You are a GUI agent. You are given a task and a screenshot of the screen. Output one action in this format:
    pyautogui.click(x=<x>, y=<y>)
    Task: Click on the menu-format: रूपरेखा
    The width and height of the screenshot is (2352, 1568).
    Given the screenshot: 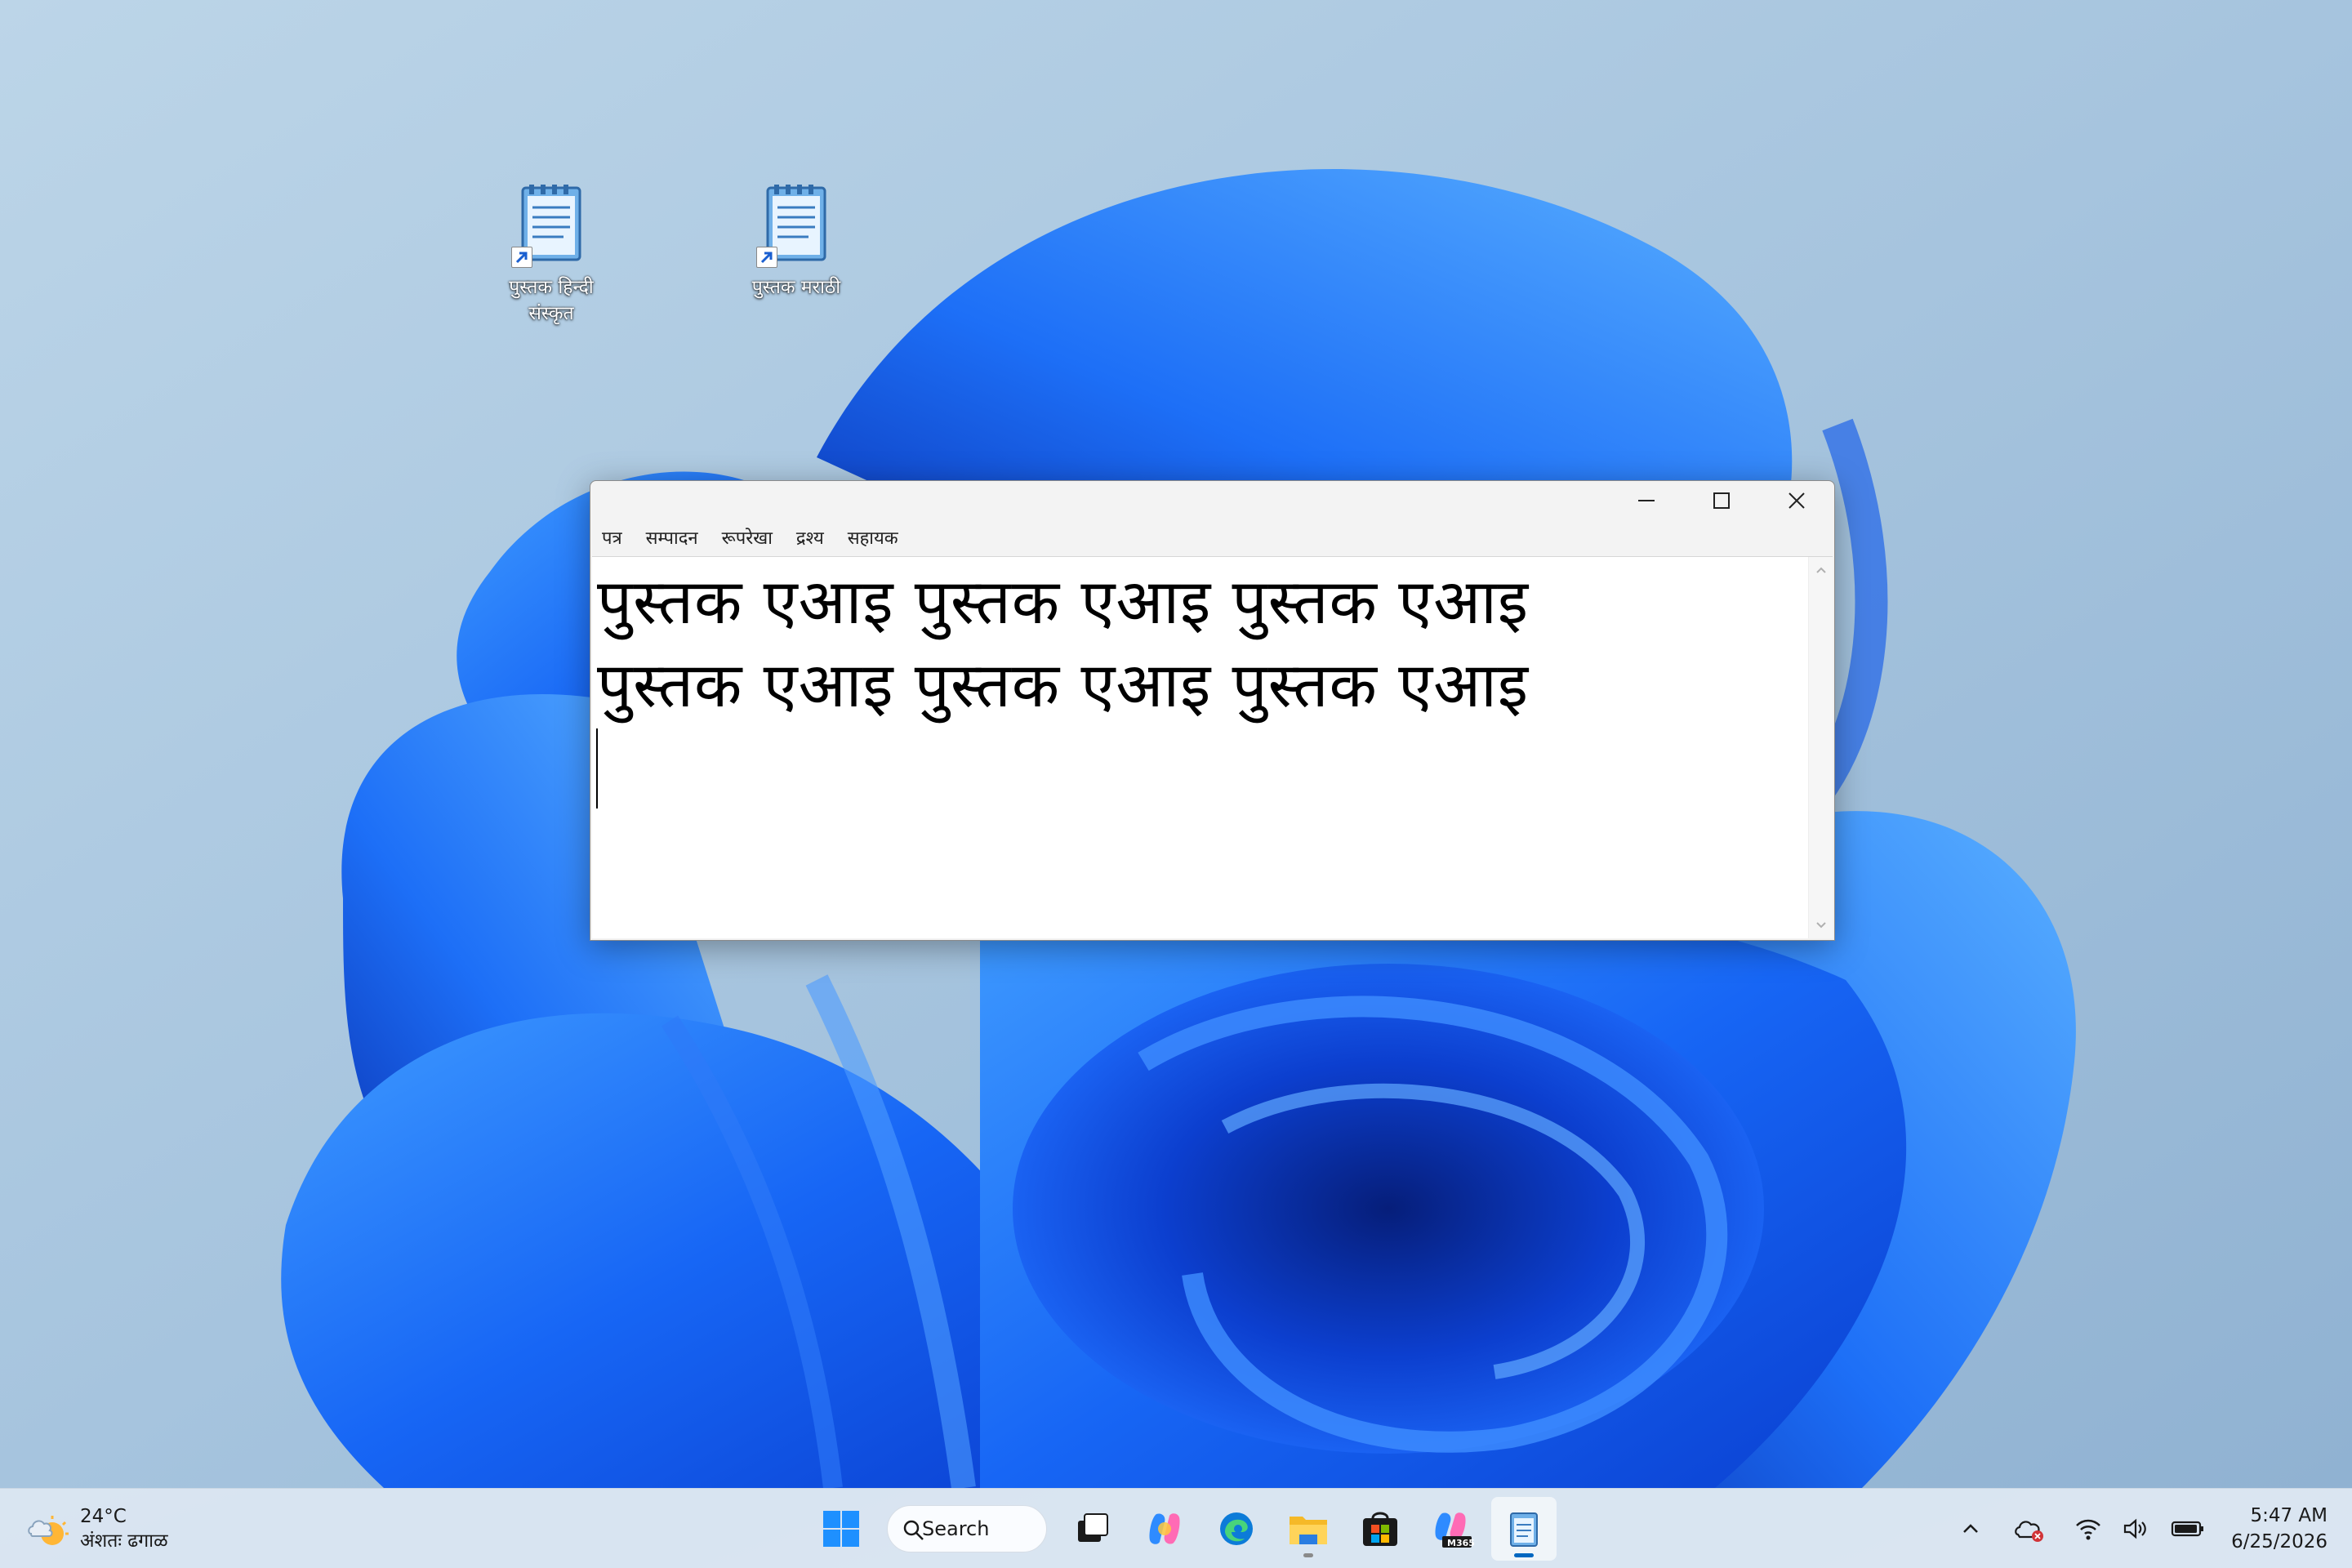 What is the action you would take?
    pyautogui.click(x=747, y=537)
    